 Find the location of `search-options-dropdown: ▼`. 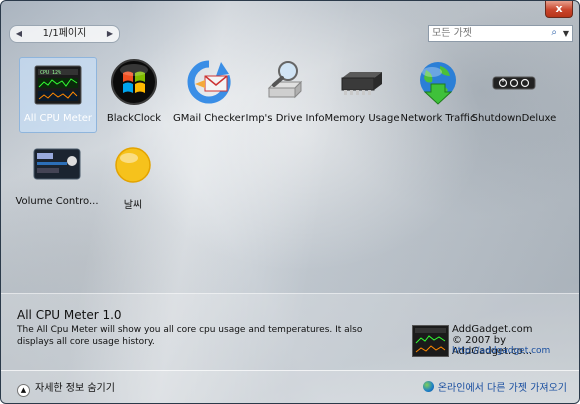

search-options-dropdown: ▼ is located at coordinates (566, 33).